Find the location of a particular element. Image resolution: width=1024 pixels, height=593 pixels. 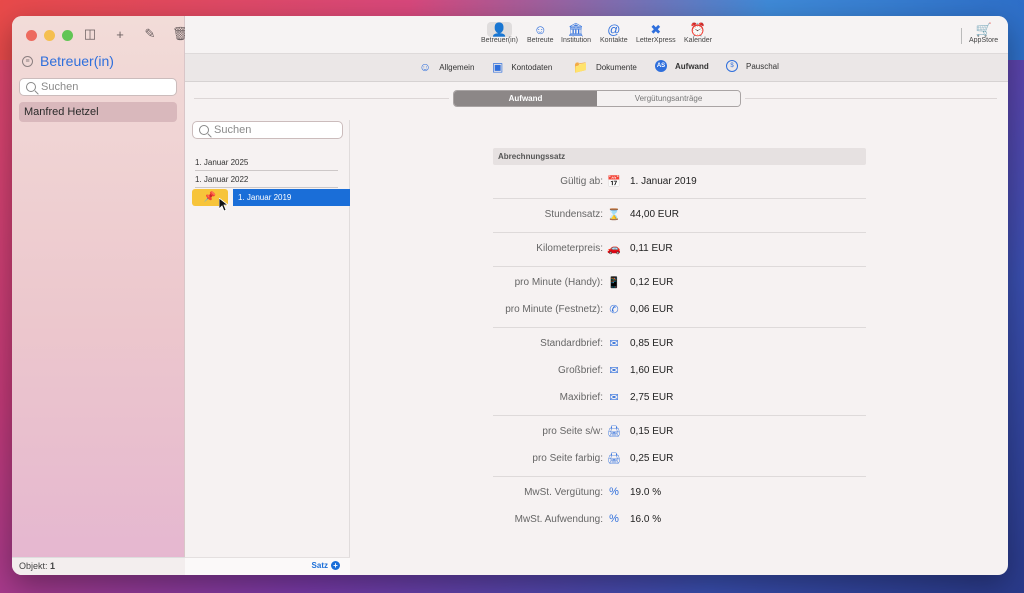

field-stundensatz: Stundensatz: ⌛ 44,00 EUR is located at coordinates (679, 215).